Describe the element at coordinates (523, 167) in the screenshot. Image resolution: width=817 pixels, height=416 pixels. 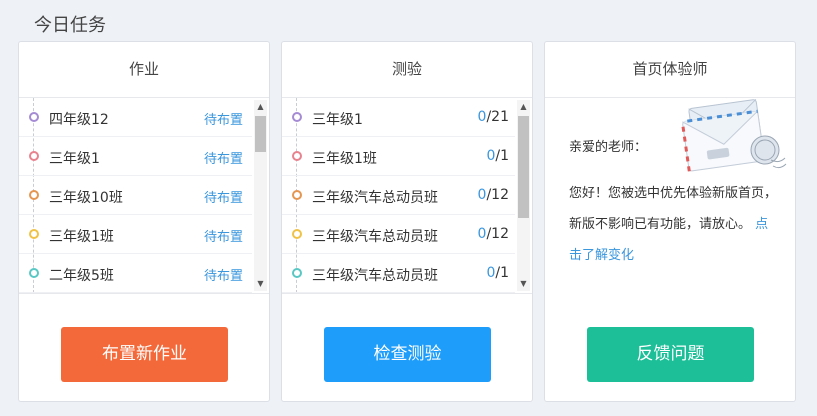
I see `quiz-scroll-thumb` at that location.